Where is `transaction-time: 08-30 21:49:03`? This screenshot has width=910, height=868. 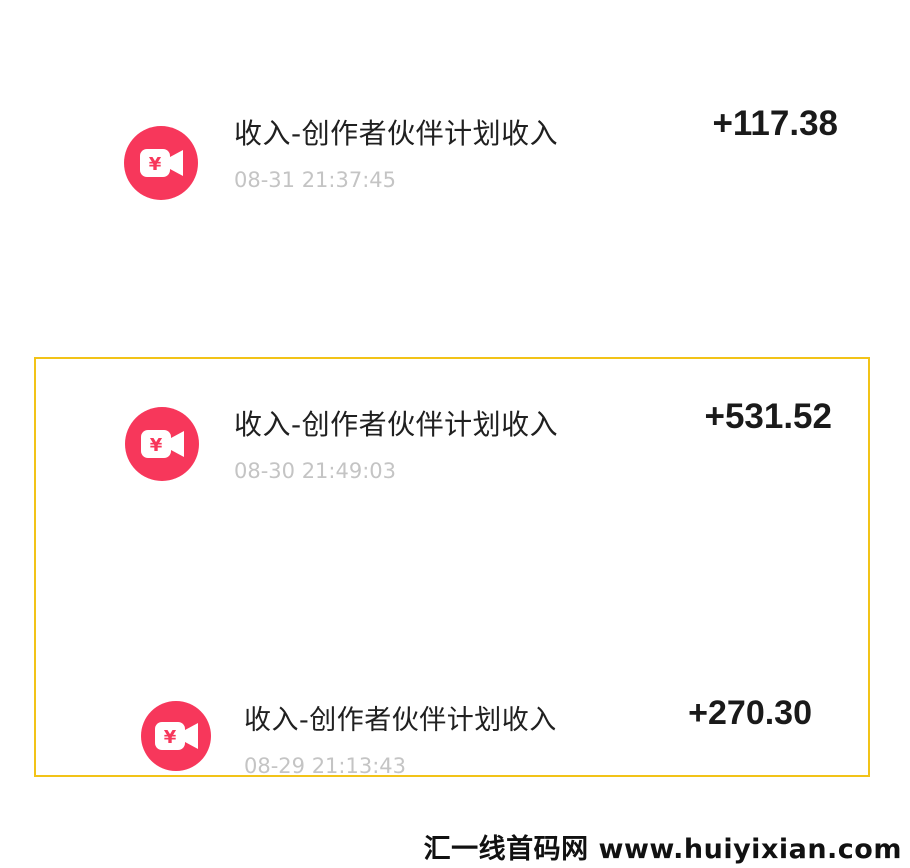 transaction-time: 08-30 21:49:03 is located at coordinates (315, 471).